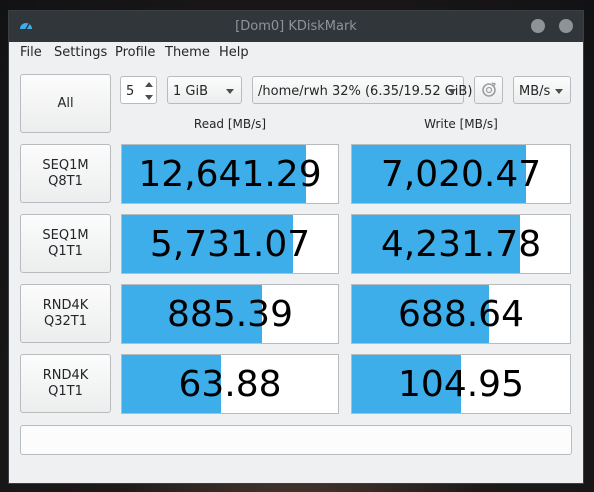  I want to click on units-dropdown: MB/s, so click(542, 90).